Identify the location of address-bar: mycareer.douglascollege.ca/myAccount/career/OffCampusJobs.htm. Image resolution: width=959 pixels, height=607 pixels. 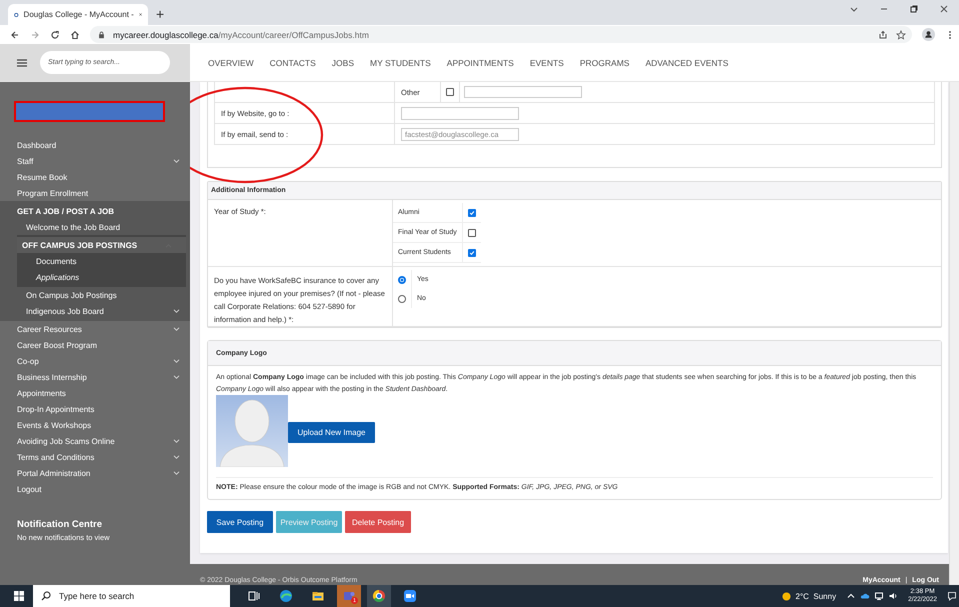
(501, 34).